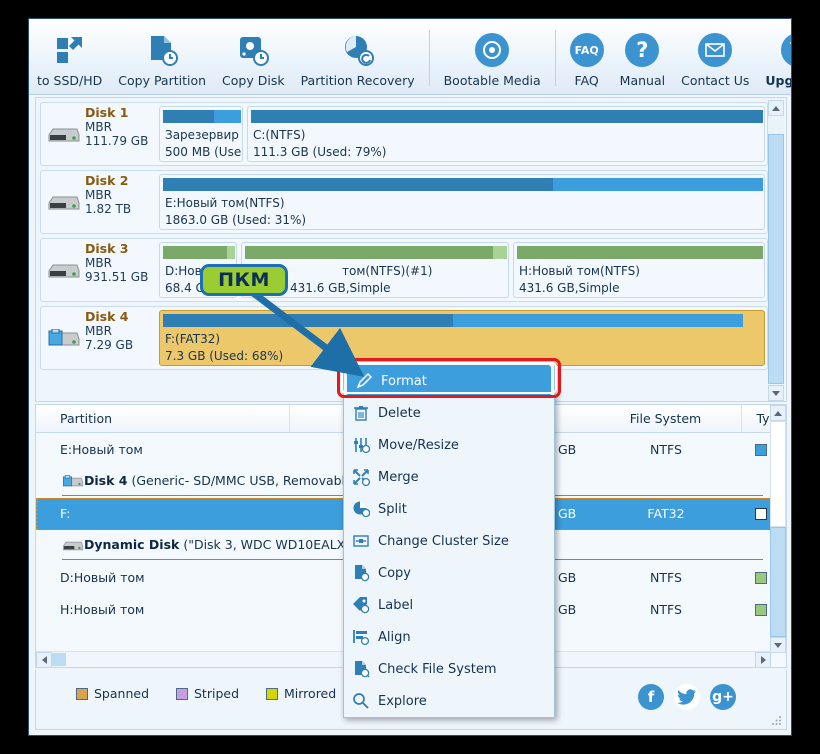 This screenshot has width=820, height=754. Describe the element at coordinates (394, 573) in the screenshot. I see `context-menu-label: Copy` at that location.